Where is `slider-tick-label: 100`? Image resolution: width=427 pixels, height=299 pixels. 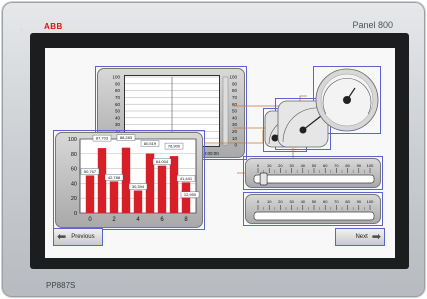 slider-tick-label: 100 is located at coordinates (370, 165).